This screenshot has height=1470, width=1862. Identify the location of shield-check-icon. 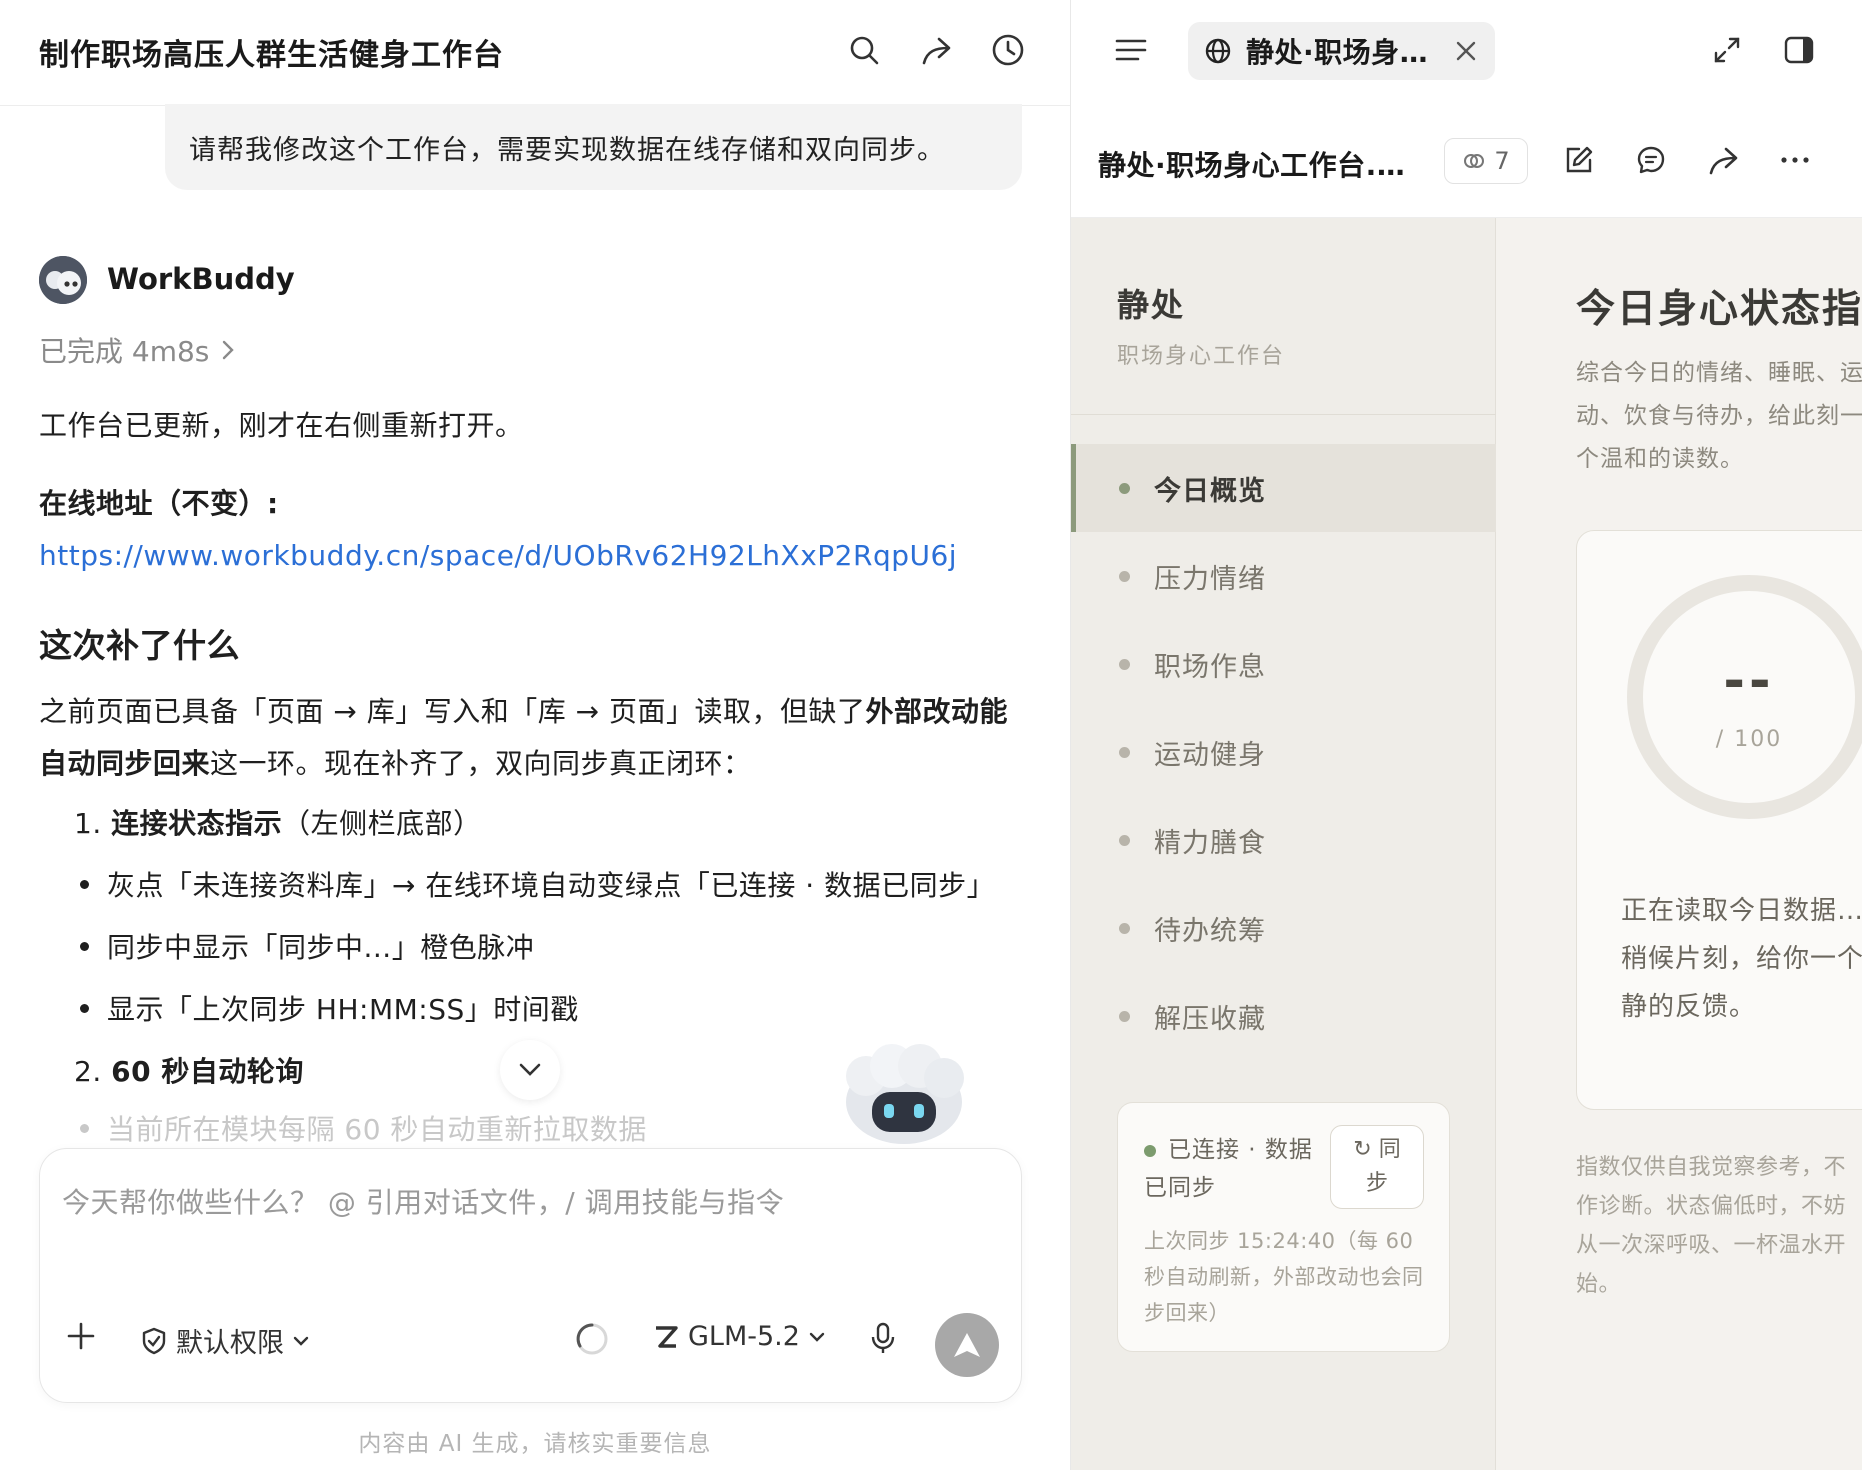
(154, 1340).